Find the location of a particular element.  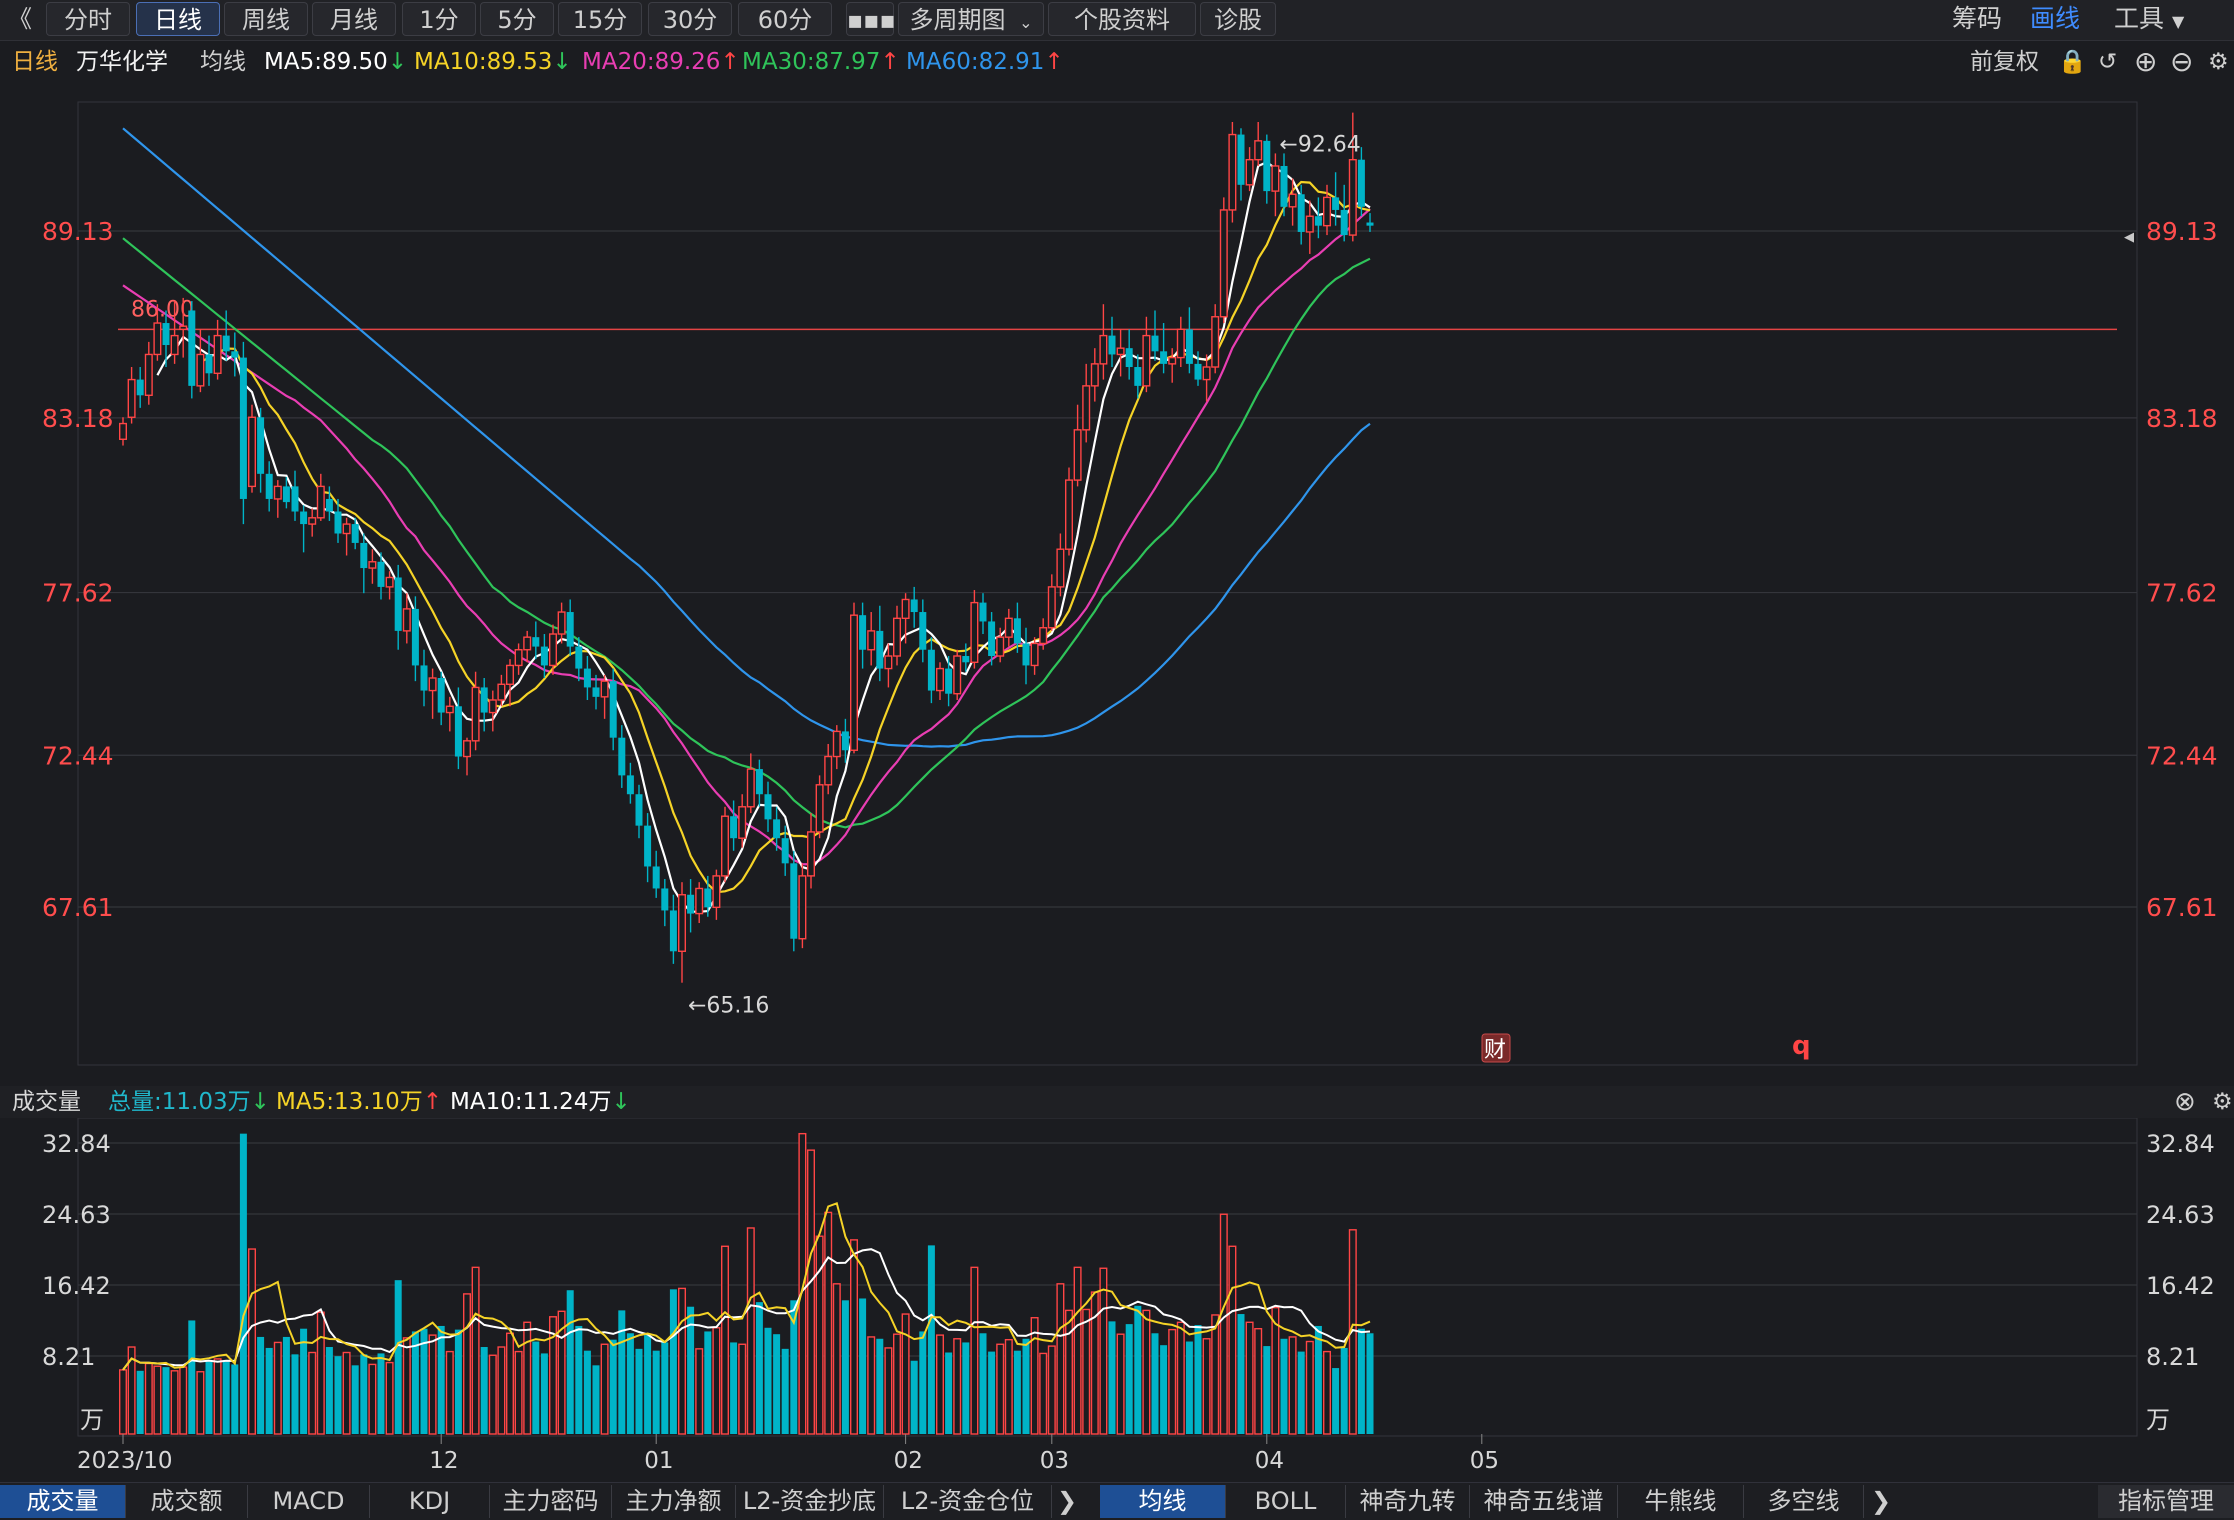

period-tab-4: 1分 is located at coordinates (439, 19).